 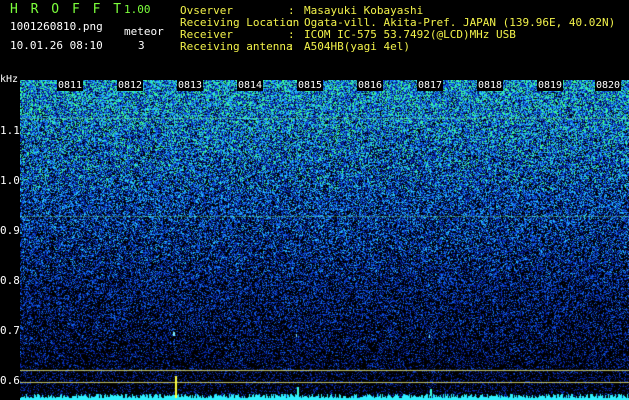 What do you see at coordinates (550, 85) in the screenshot?
I see `x-tick-label: 0819` at bounding box center [550, 85].